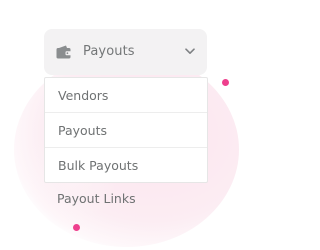 The image size is (320, 250). Describe the element at coordinates (190, 51) in the screenshot. I see `chevron-down-icon` at that location.